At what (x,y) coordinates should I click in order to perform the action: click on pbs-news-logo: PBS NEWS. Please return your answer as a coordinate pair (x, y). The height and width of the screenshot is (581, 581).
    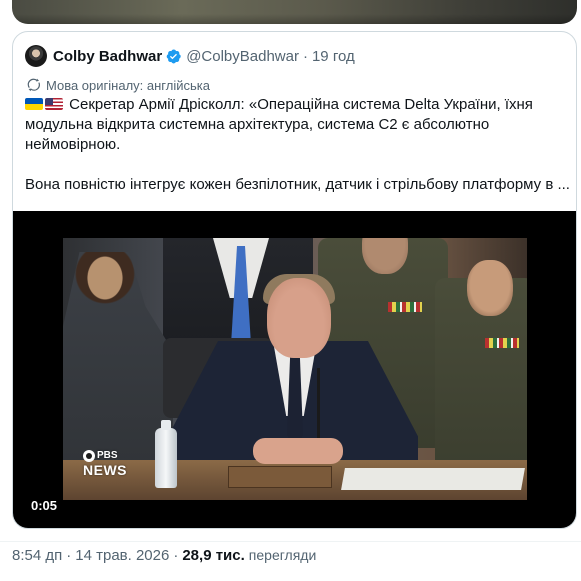
    Looking at the image, I should click on (105, 464).